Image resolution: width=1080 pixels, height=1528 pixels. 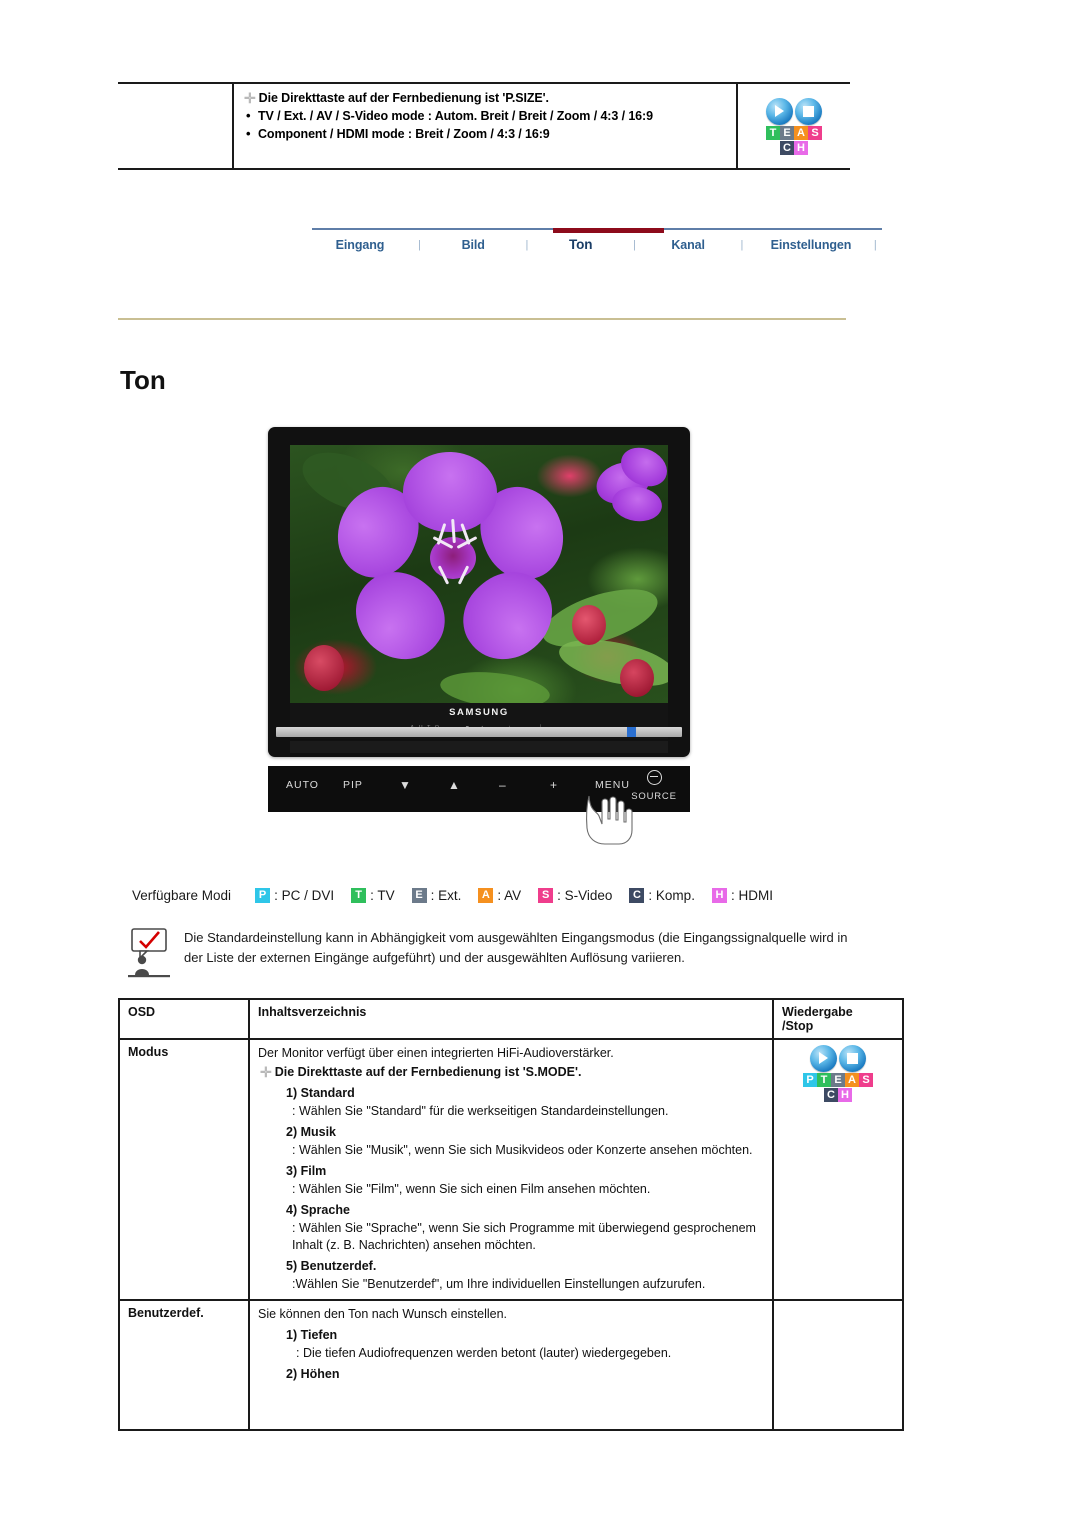 I want to click on button-plus: +, so click(x=554, y=785).